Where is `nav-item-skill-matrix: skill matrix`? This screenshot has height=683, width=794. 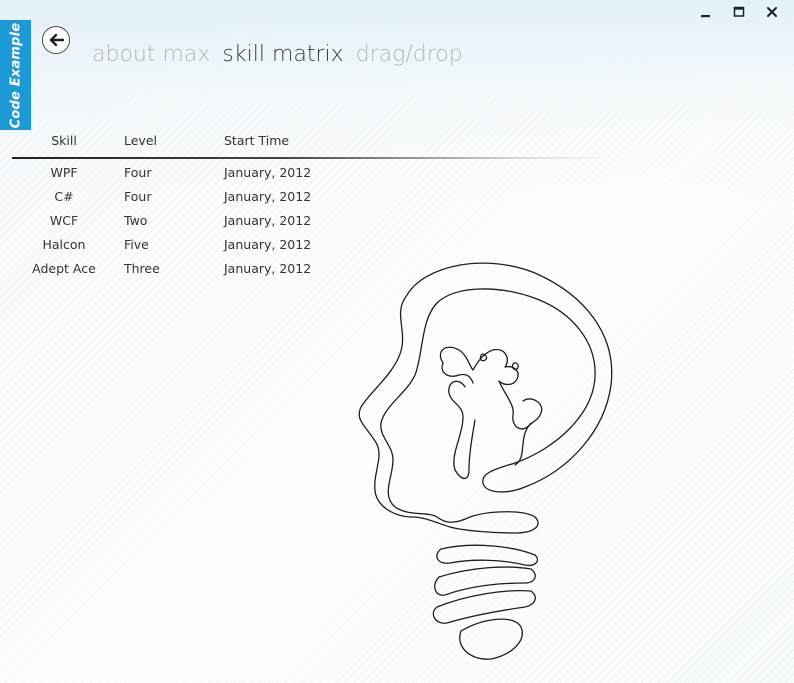 nav-item-skill-matrix: skill matrix is located at coordinates (282, 54).